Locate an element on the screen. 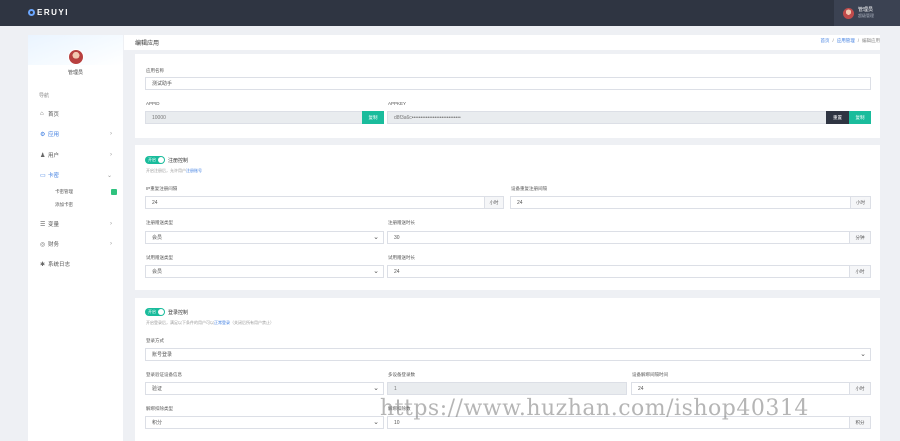  sidebar-item-label: 财务 is located at coordinates (54, 245).